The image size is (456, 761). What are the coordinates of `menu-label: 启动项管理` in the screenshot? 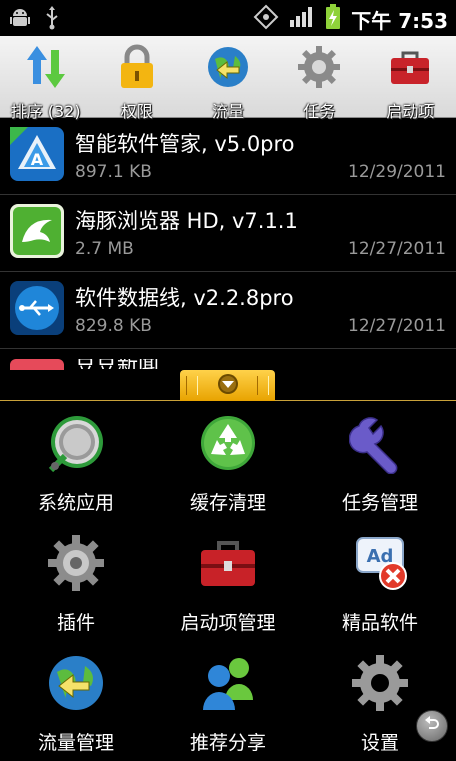 It's located at (228, 623).